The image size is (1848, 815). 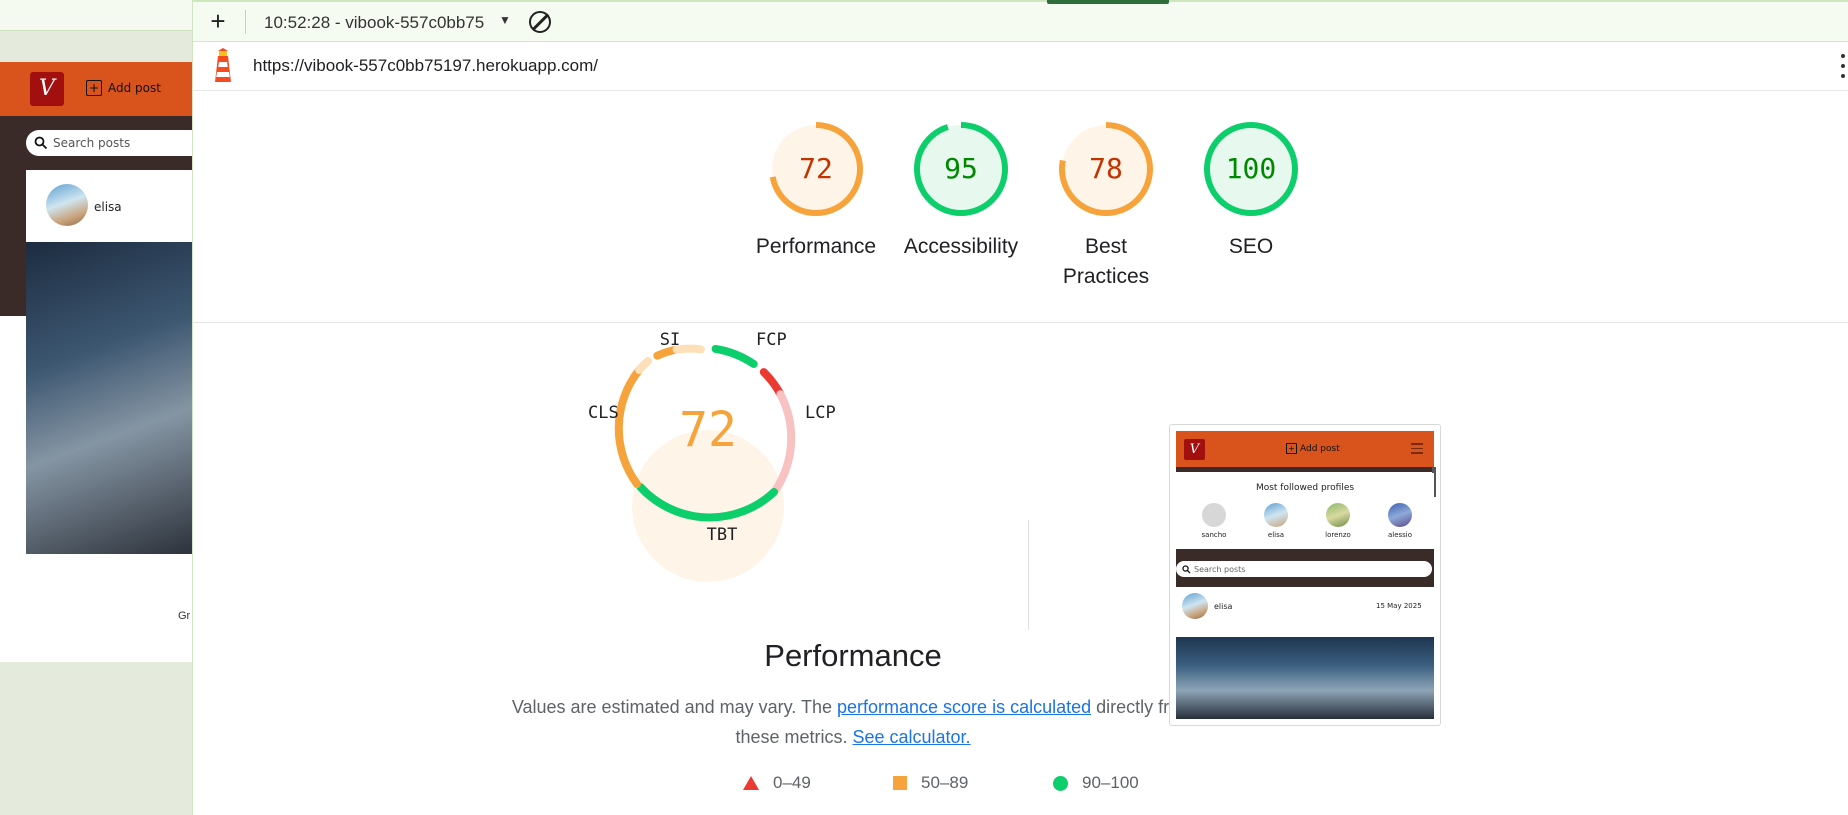 I want to click on chevron-down-icon: ▼, so click(x=505, y=20).